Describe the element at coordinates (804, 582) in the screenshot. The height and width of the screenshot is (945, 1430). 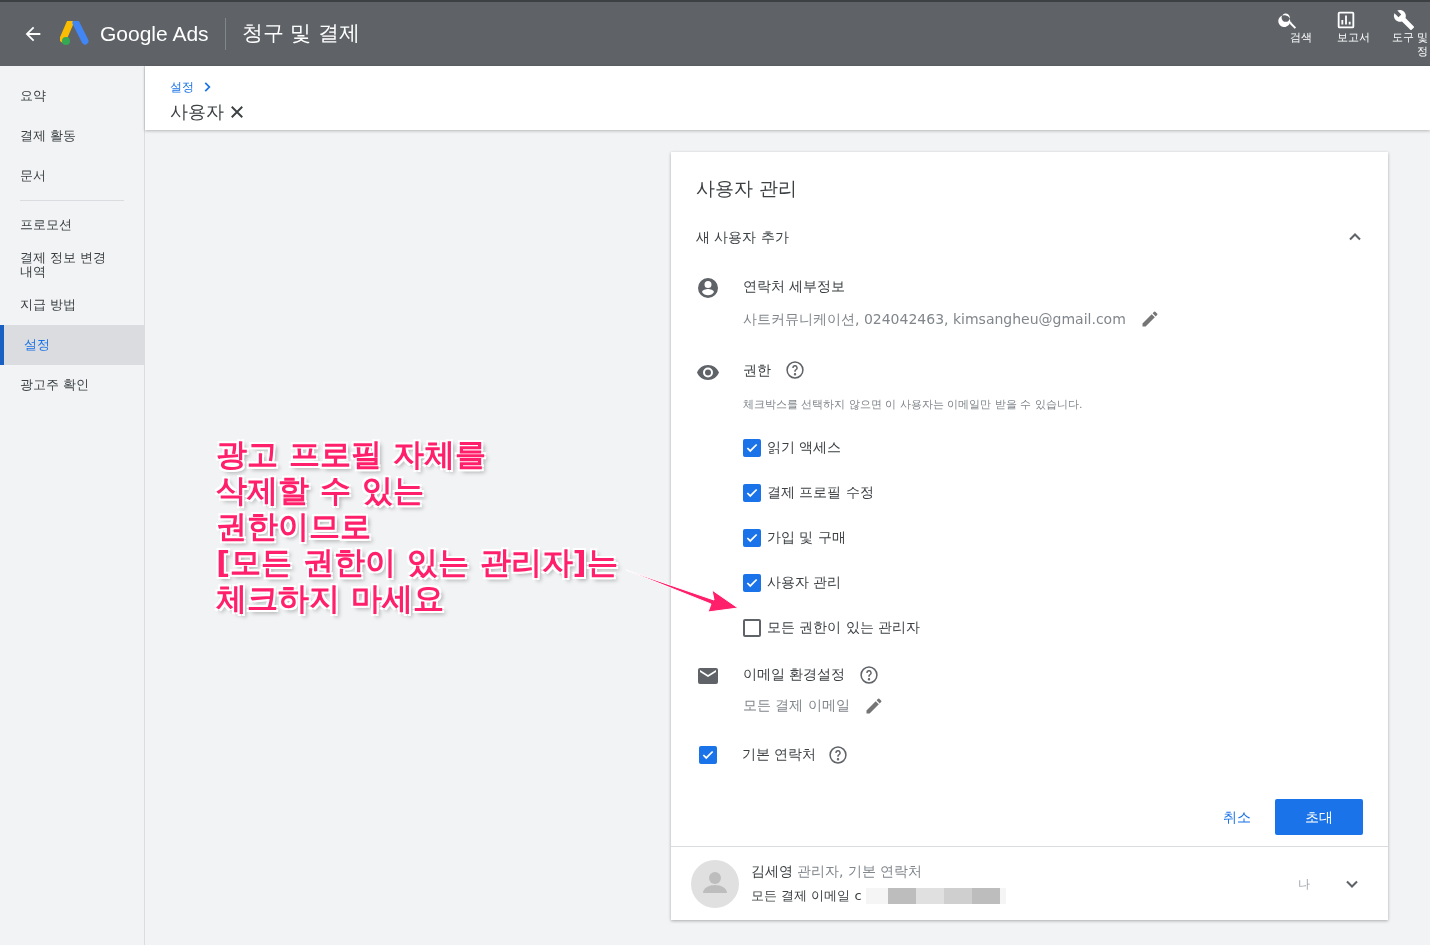
I see `checkbox-label: 사용자 관리` at that location.